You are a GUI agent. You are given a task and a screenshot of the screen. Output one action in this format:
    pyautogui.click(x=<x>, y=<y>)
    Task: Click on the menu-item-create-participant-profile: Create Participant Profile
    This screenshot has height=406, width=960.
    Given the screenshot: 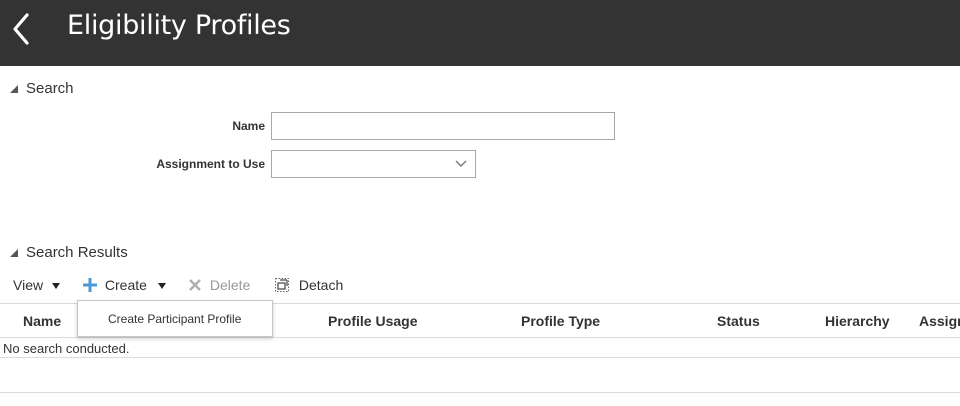 What is the action you would take?
    pyautogui.click(x=174, y=319)
    